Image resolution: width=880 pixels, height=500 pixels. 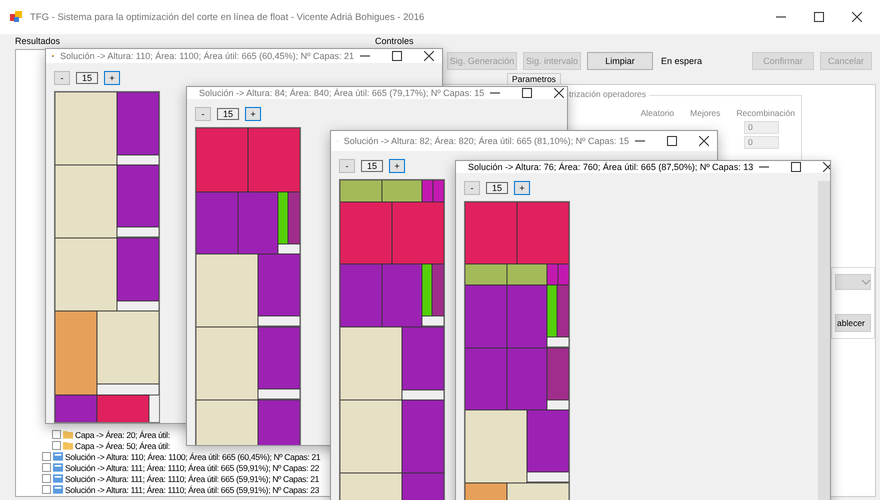 I want to click on window-title: Solución -> Altura: 110; Área: 1100; Área útil: 665 (60,45%); Nº Capas: 21, so click(x=207, y=56).